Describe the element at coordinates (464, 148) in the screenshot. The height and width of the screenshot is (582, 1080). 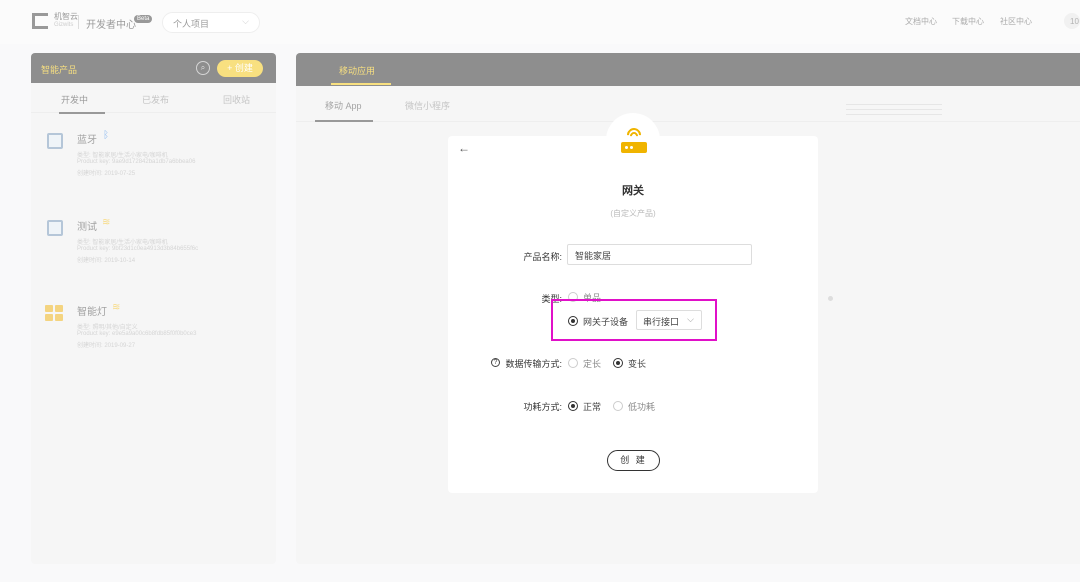
I see `back-arrow-icon: ←` at that location.